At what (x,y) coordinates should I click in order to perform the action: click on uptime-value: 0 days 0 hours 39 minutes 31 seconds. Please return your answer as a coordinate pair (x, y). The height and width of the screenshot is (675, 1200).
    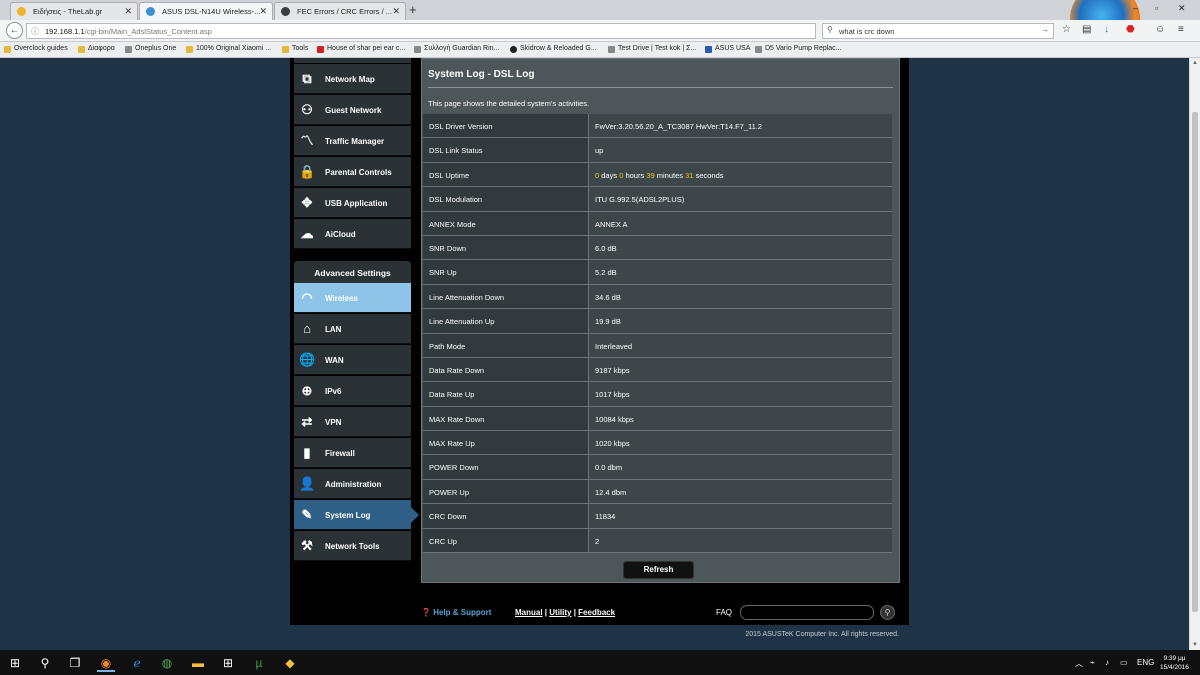
    Looking at the image, I should click on (740, 174).